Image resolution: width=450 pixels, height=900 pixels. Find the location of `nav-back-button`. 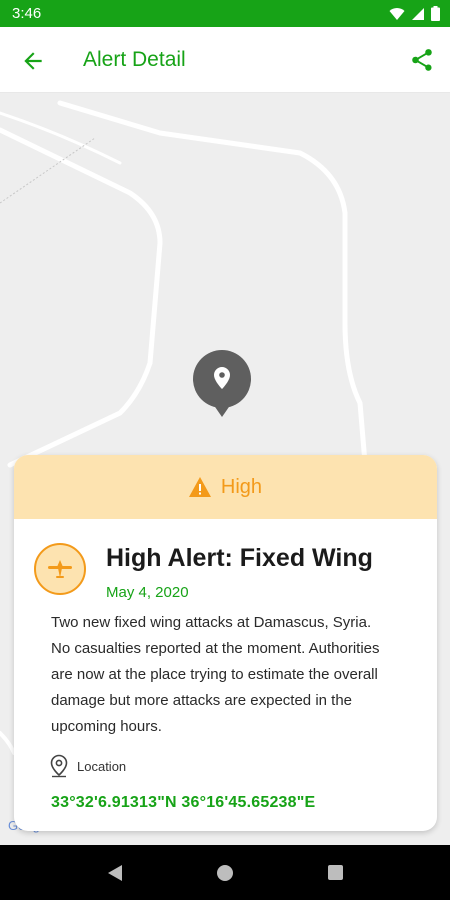

nav-back-button is located at coordinates (115, 873).